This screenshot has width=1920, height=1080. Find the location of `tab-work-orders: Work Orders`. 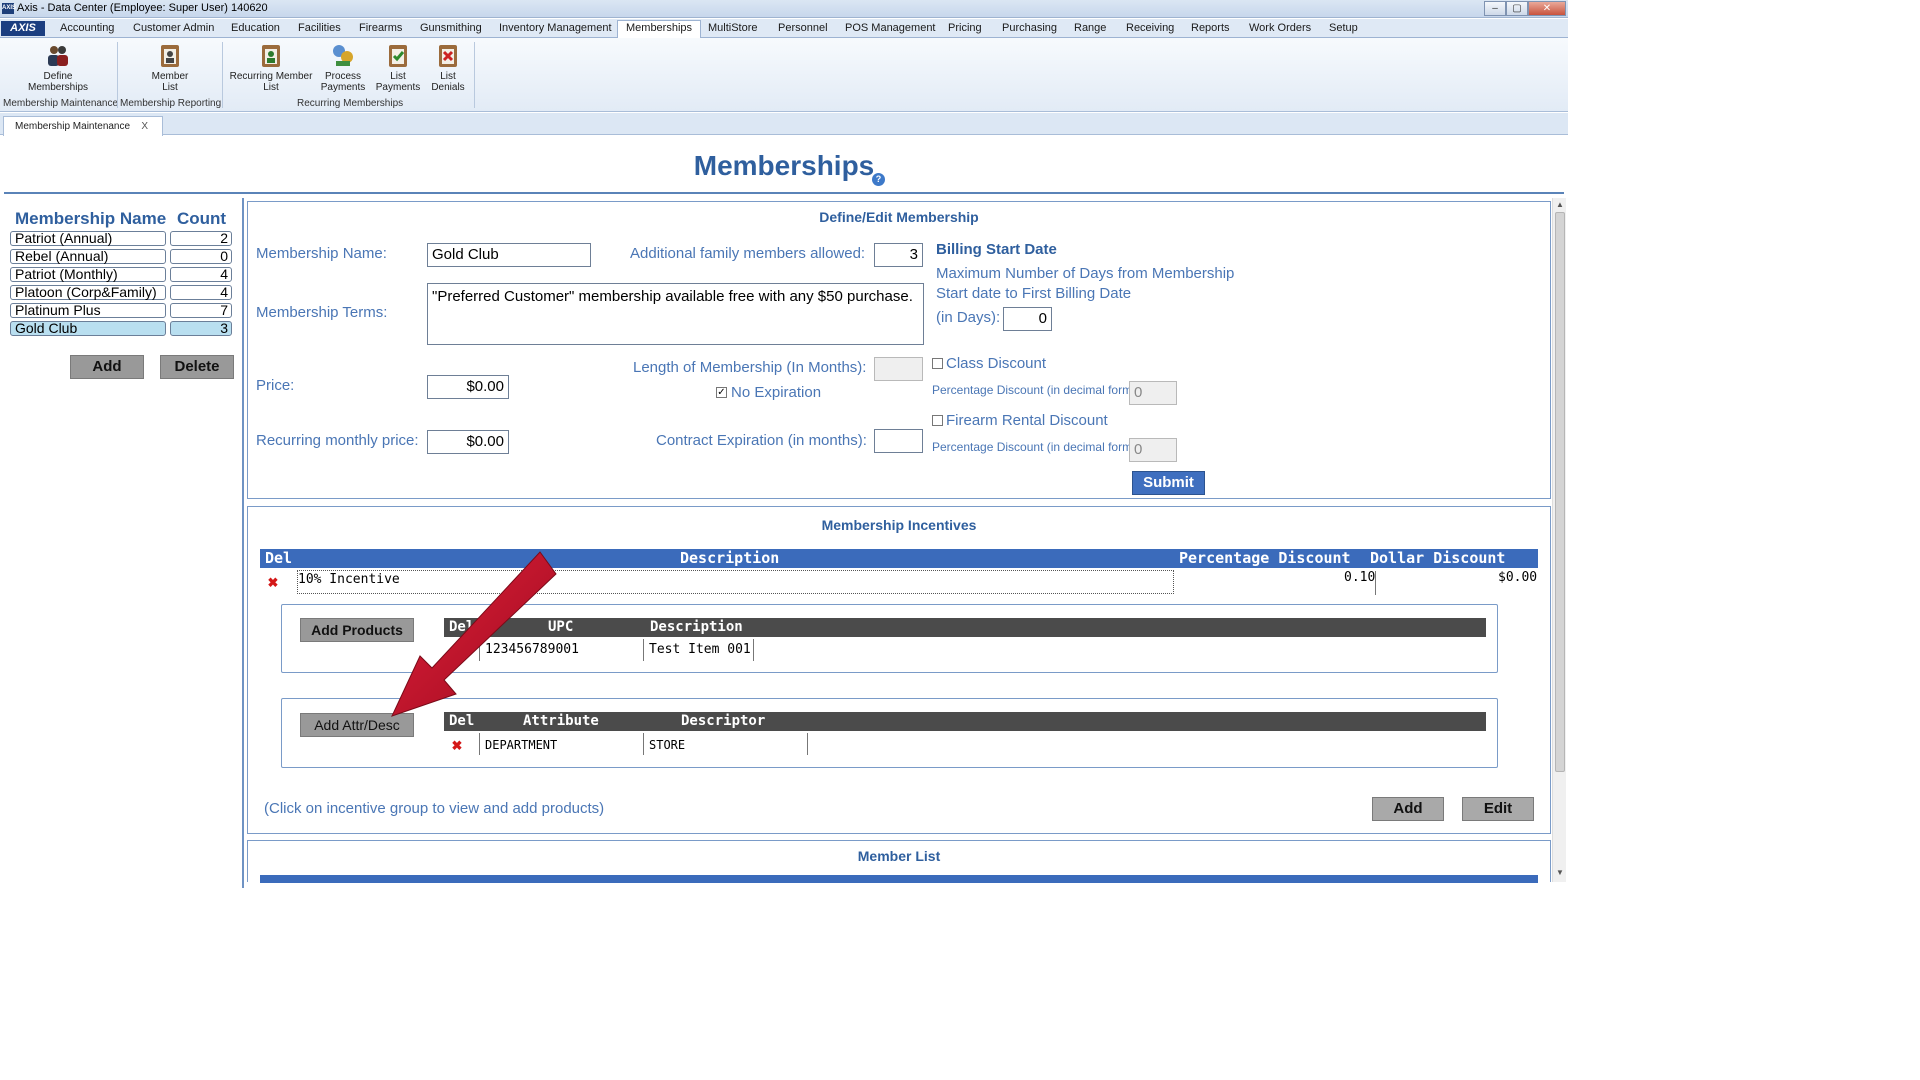

tab-work-orders: Work Orders is located at coordinates (1280, 29).